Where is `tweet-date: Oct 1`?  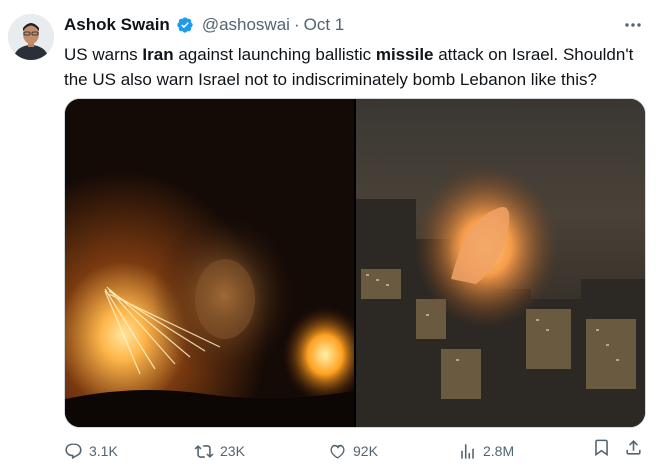
tweet-date: Oct 1 is located at coordinates (324, 25).